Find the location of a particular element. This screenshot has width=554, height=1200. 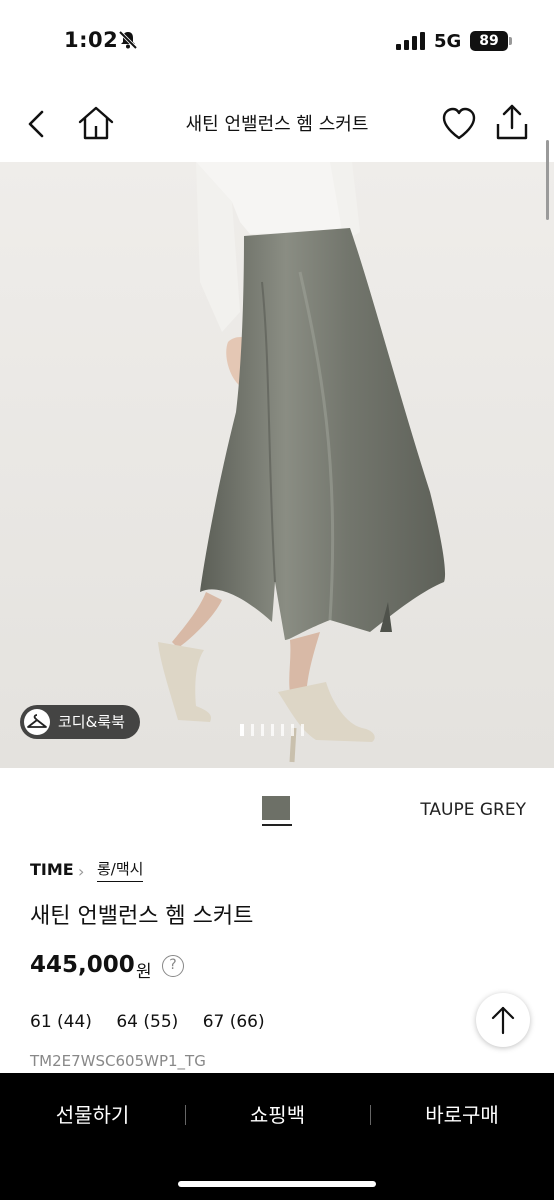

breadcrumb-chevron-icon: › is located at coordinates (81, 871).